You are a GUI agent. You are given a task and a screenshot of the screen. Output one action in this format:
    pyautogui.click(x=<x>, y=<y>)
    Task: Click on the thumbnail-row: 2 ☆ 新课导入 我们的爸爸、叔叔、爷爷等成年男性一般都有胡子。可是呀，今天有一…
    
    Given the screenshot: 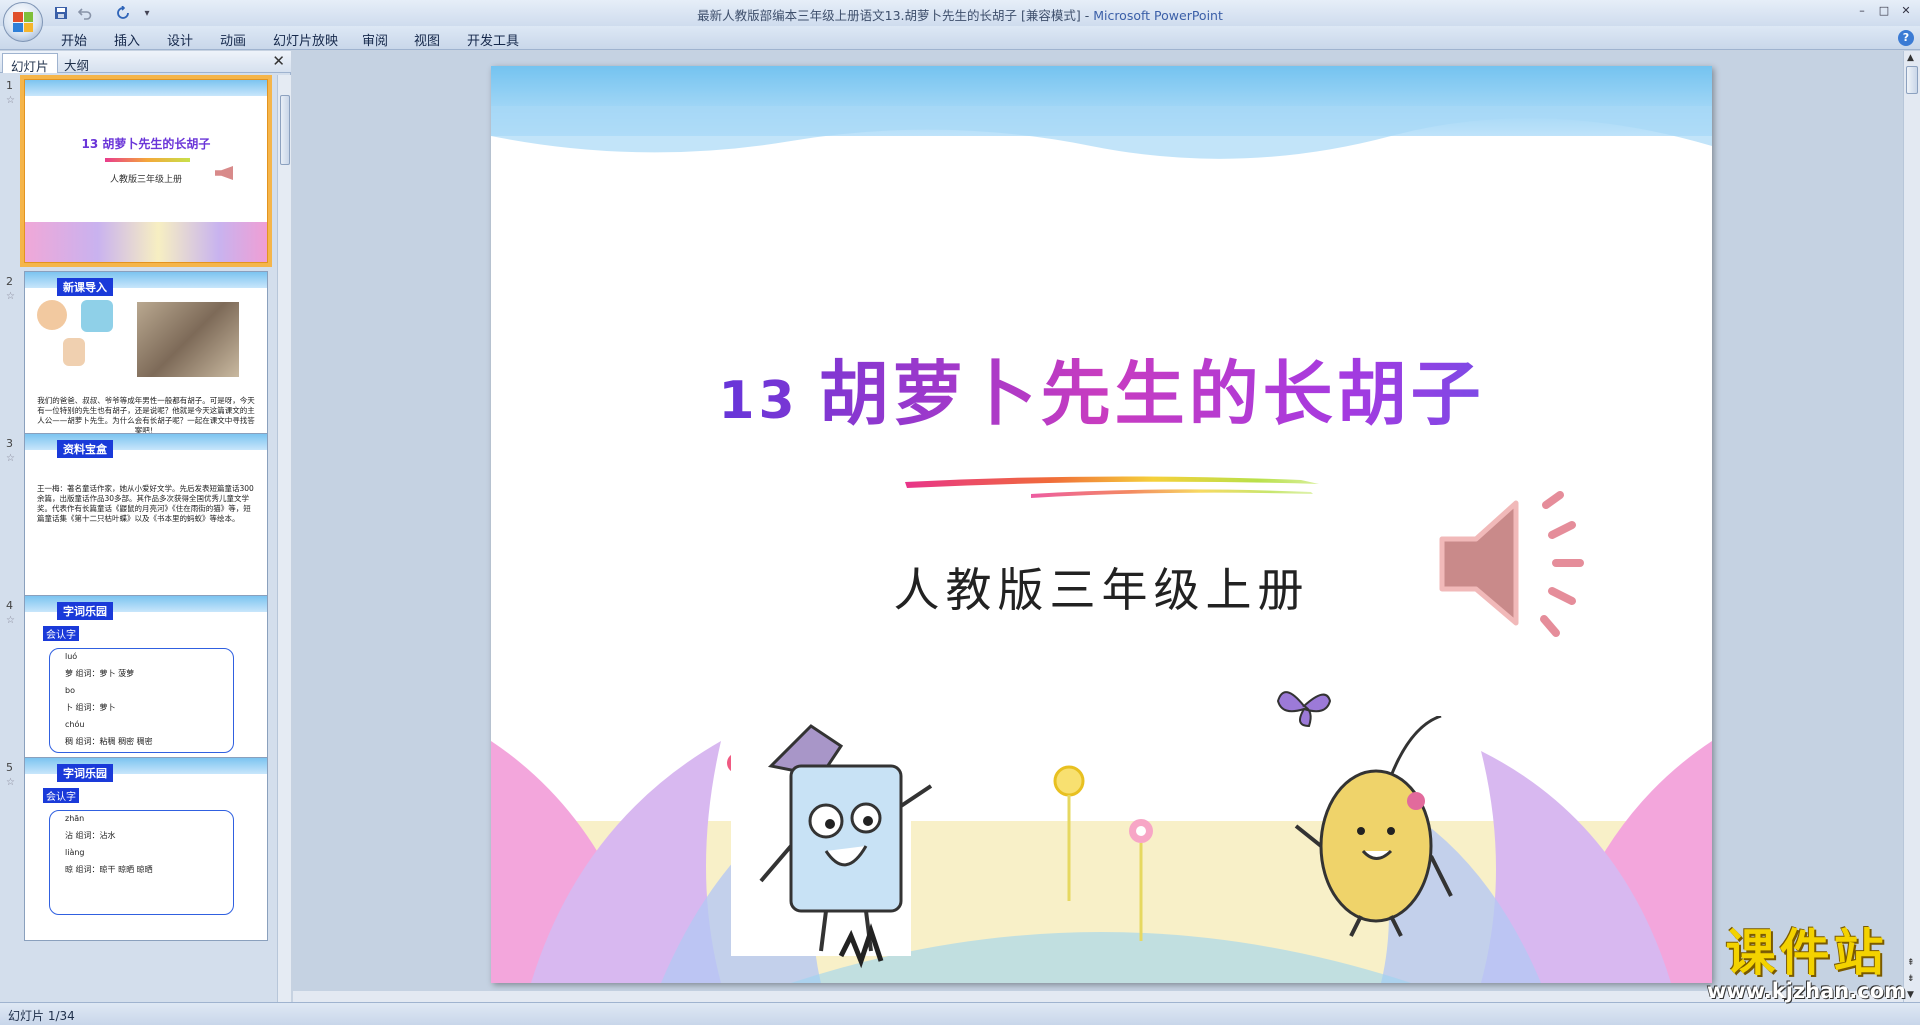 What is the action you would take?
    pyautogui.click(x=137, y=363)
    